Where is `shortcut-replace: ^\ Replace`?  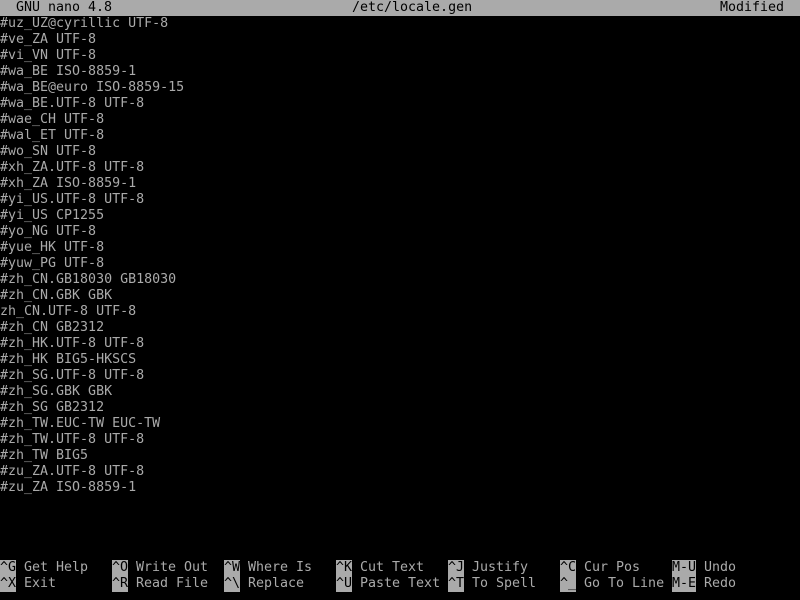 shortcut-replace: ^\ Replace is located at coordinates (264, 584).